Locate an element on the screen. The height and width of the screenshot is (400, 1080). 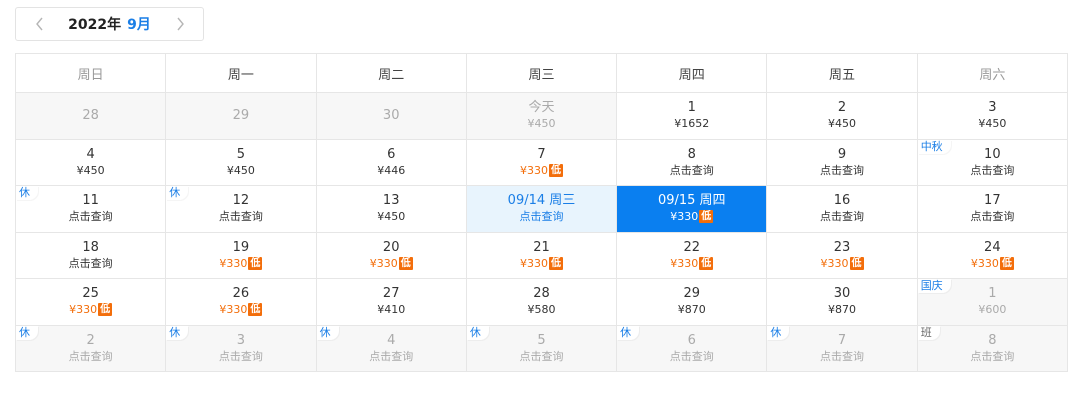
date-label: 12 is located at coordinates (241, 201).